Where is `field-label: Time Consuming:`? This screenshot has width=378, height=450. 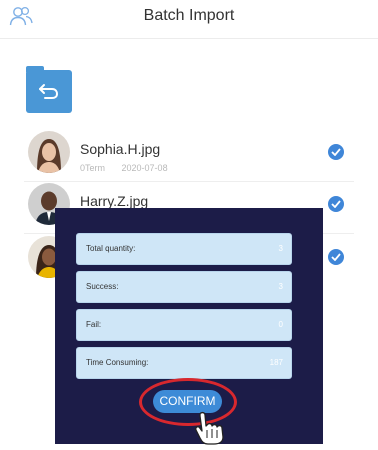
field-label: Time Consuming: is located at coordinates (117, 362).